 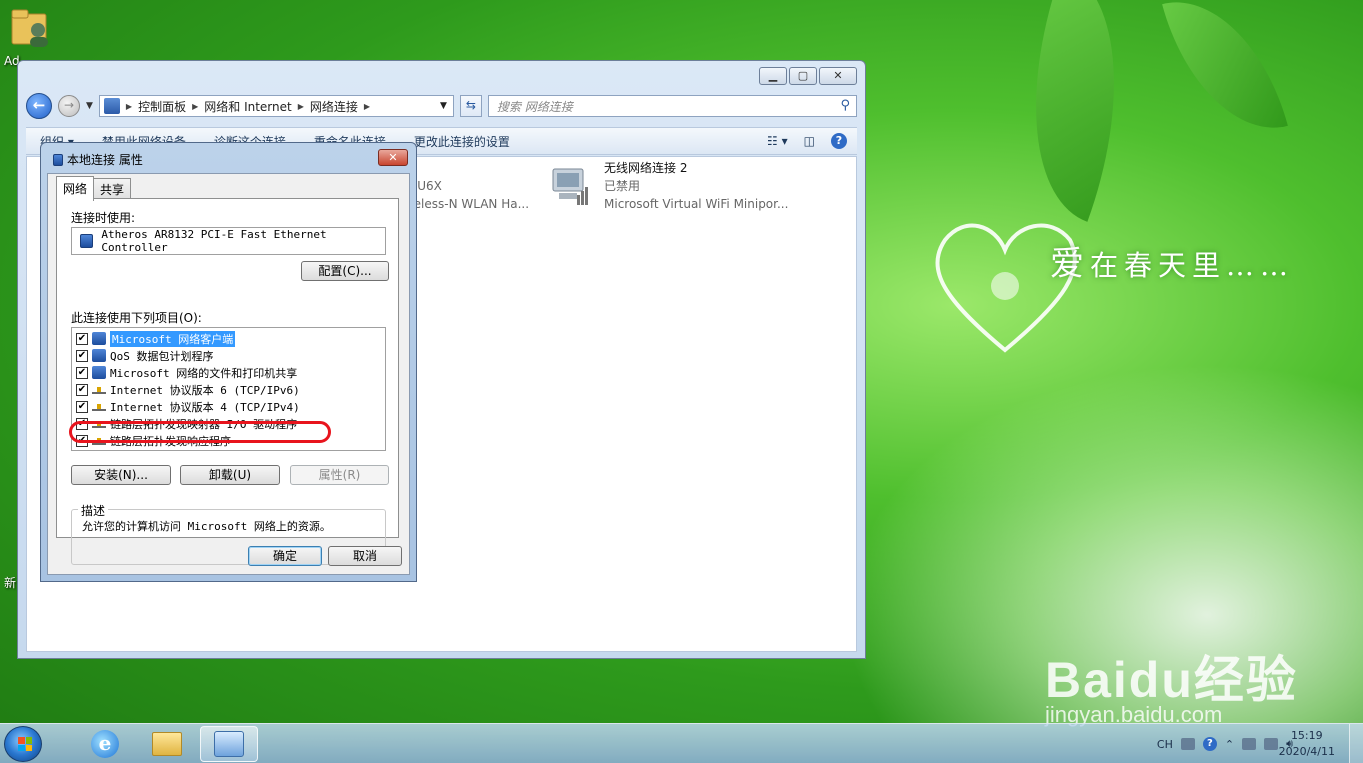 I want to click on folder-icon, so click(x=167, y=744).